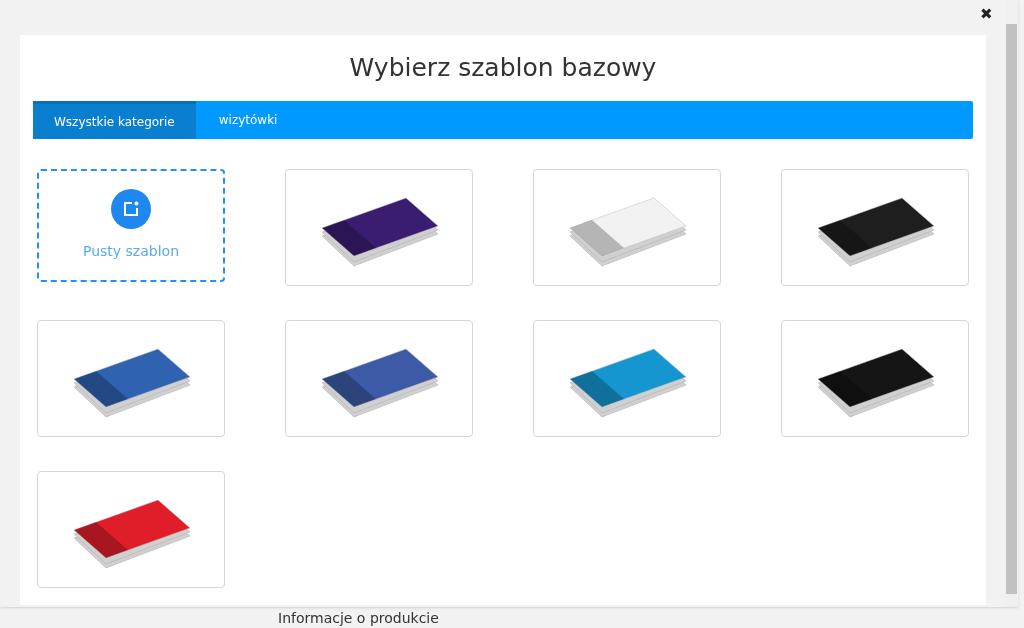 The height and width of the screenshot is (628, 1024). What do you see at coordinates (131, 209) in the screenshot?
I see `new-document-icon` at bounding box center [131, 209].